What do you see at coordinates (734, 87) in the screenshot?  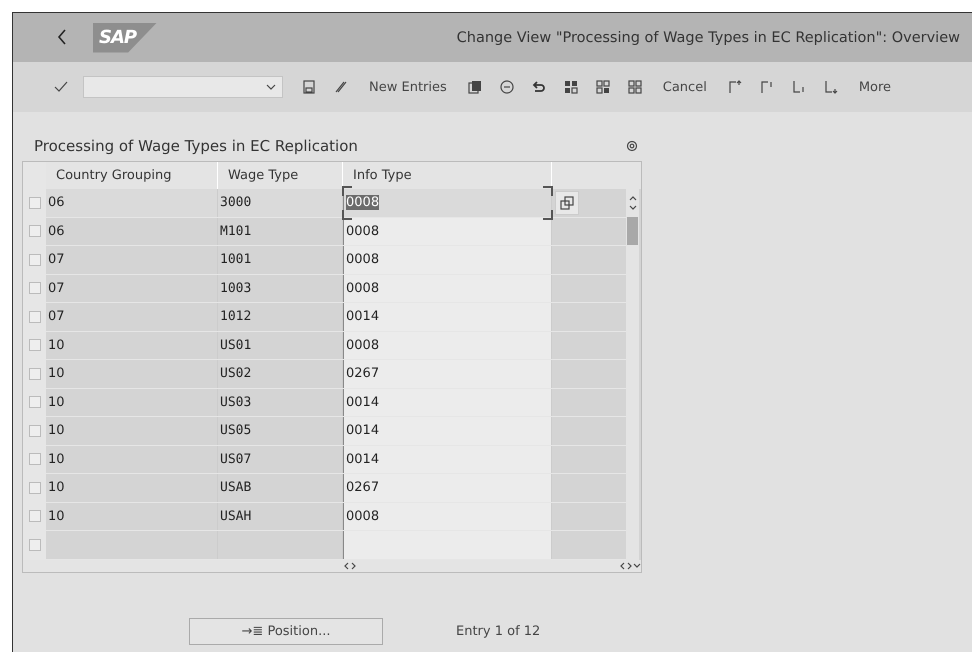 I see `first-page-icon` at bounding box center [734, 87].